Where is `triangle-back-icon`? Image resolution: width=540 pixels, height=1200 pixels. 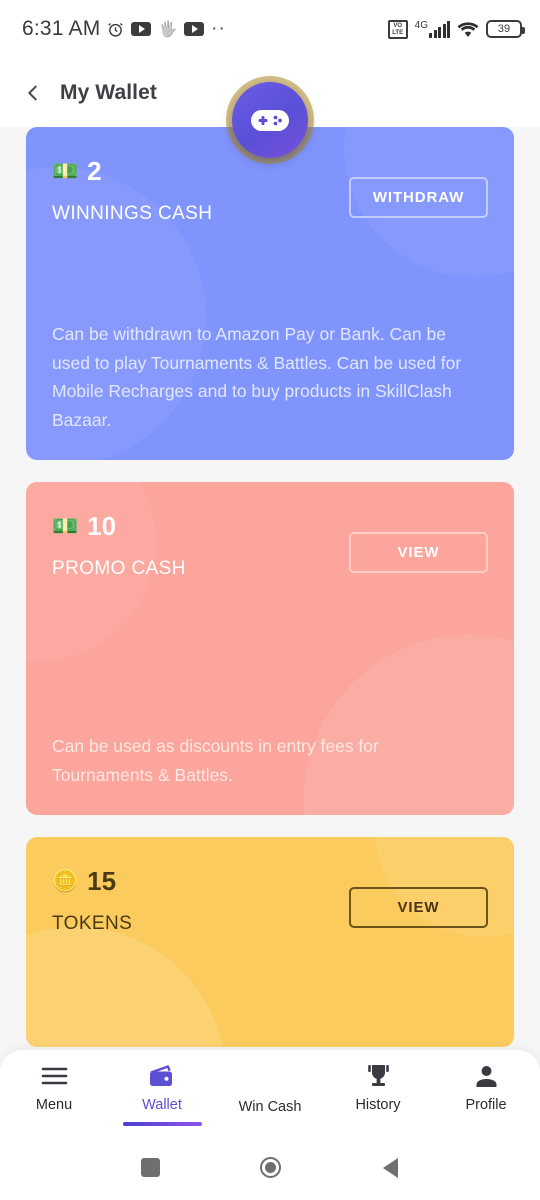
triangle-back-icon is located at coordinates (390, 1167).